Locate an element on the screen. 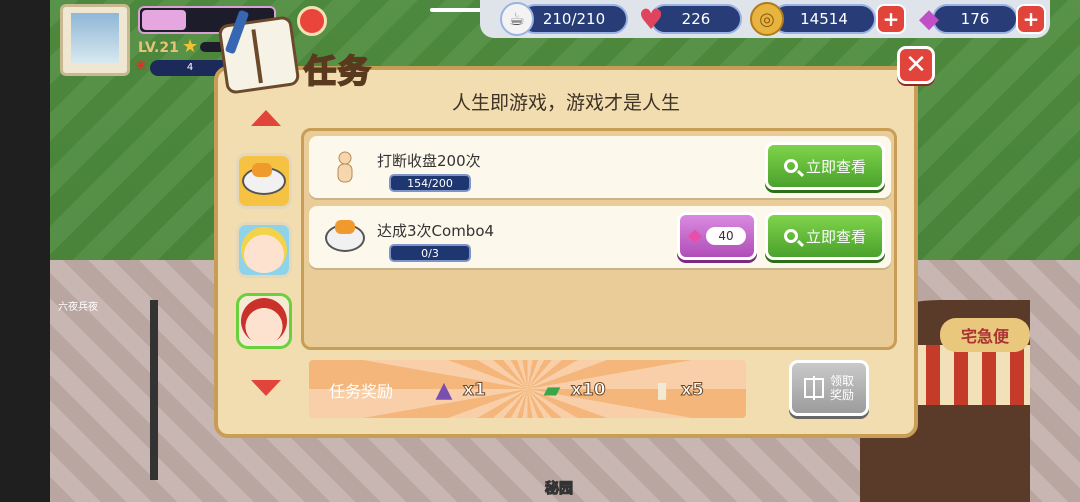 The image size is (1080, 502). reward-item-ticket: ▰ x10 is located at coordinates (572, 390).